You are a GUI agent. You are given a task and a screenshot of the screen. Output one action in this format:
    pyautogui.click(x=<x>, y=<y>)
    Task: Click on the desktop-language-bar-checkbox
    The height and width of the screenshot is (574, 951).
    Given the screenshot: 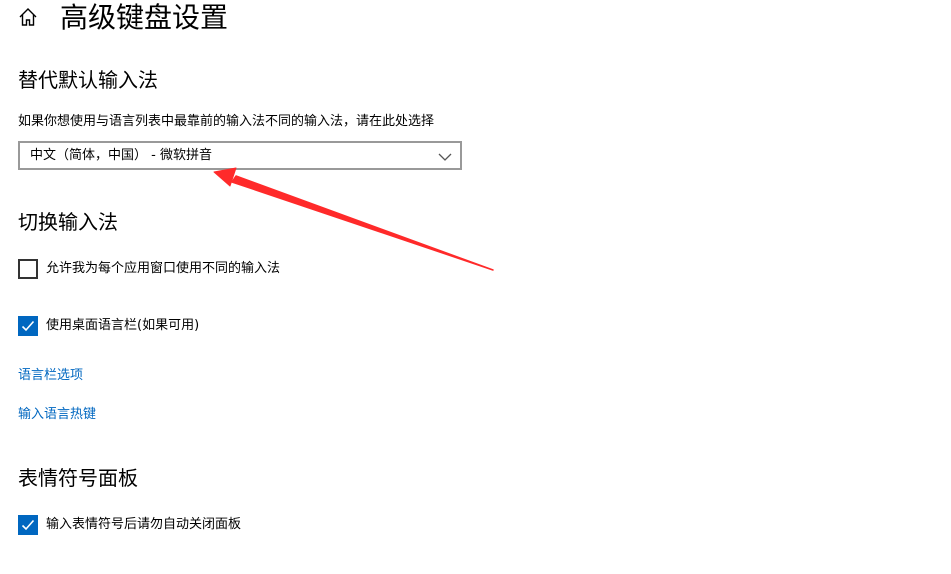 What is the action you would take?
    pyautogui.click(x=28, y=326)
    